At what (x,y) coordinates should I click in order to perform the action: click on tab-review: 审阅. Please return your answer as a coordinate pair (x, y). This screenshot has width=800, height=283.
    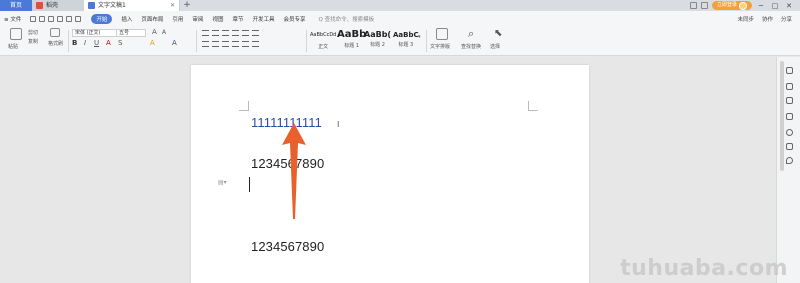
    Looking at the image, I should click on (197, 19).